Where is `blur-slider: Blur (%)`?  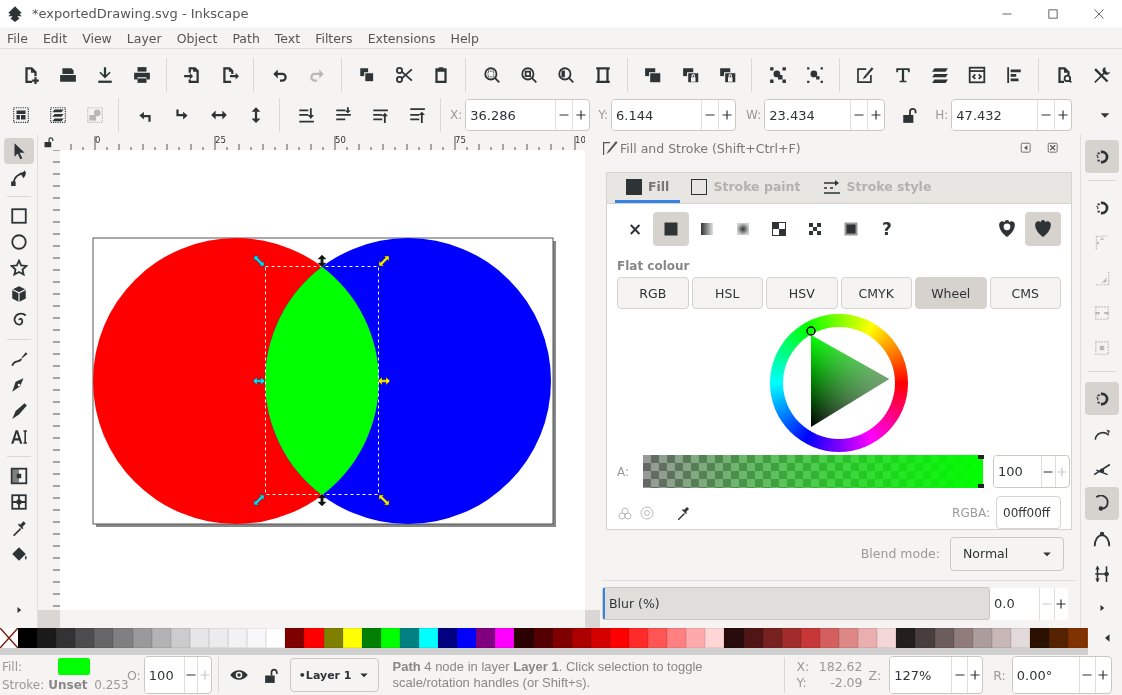
blur-slider: Blur (%) is located at coordinates (796, 603).